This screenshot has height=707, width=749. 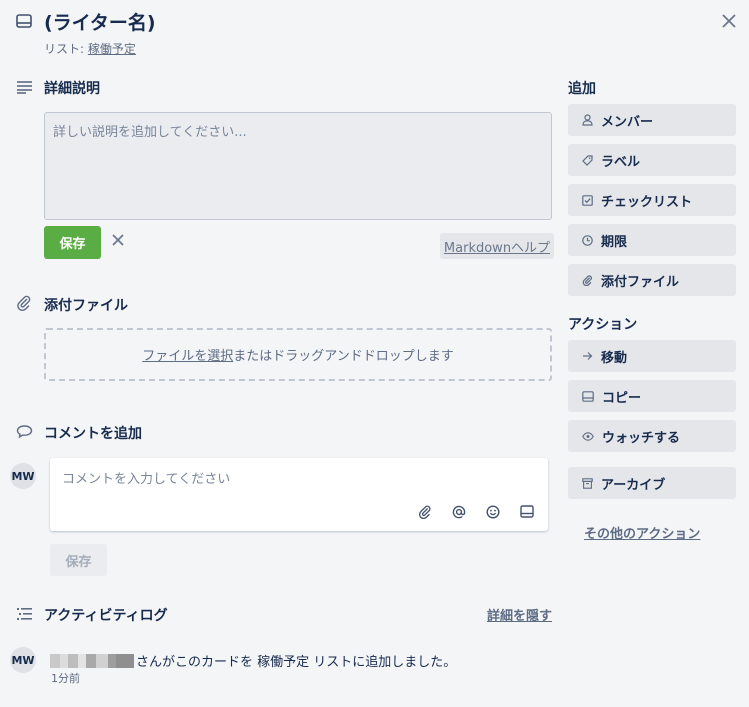 I want to click on due-date-label: 期限, so click(x=614, y=242).